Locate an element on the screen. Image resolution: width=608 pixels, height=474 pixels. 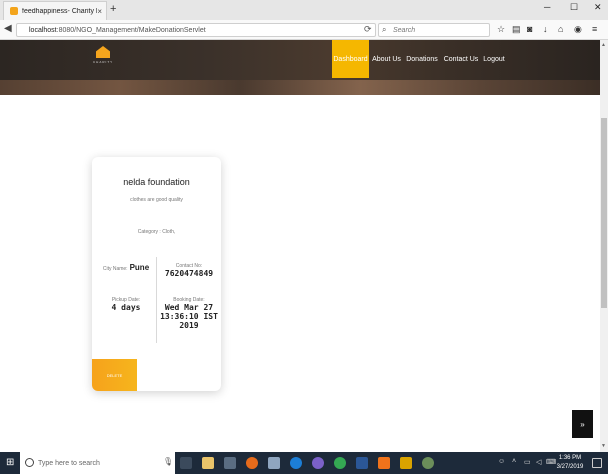
people-icon: ☺ is located at coordinates (501, 461).